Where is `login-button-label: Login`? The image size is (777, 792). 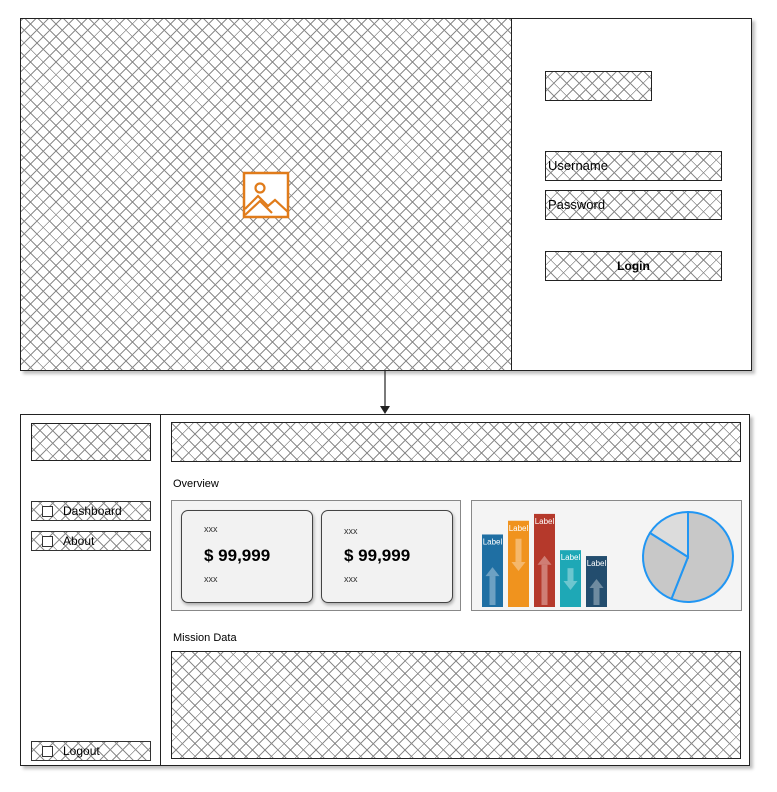 login-button-label: Login is located at coordinates (633, 266).